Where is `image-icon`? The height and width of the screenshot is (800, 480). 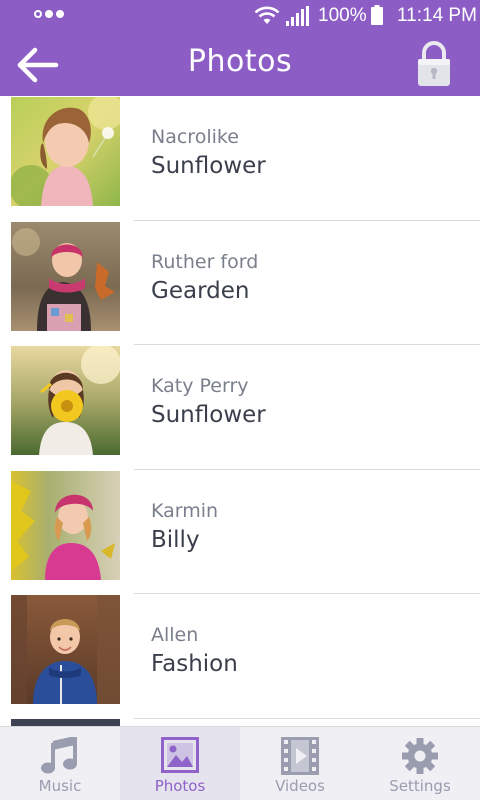 image-icon is located at coordinates (180, 755).